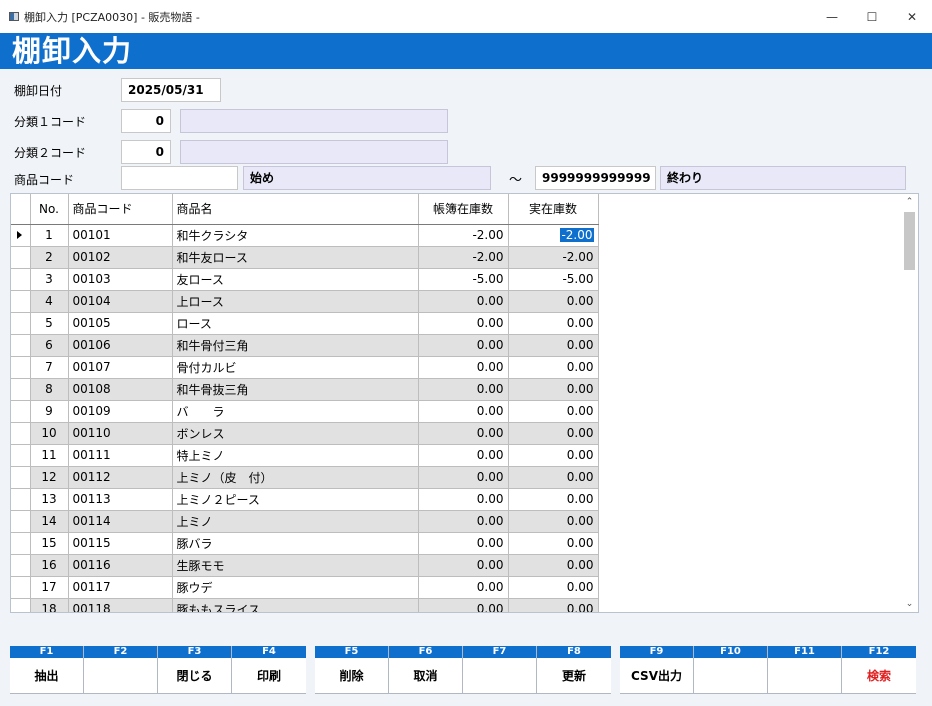  I want to click on table-row: 14 00114 上ミノ 0.00 0.00, so click(305, 521).